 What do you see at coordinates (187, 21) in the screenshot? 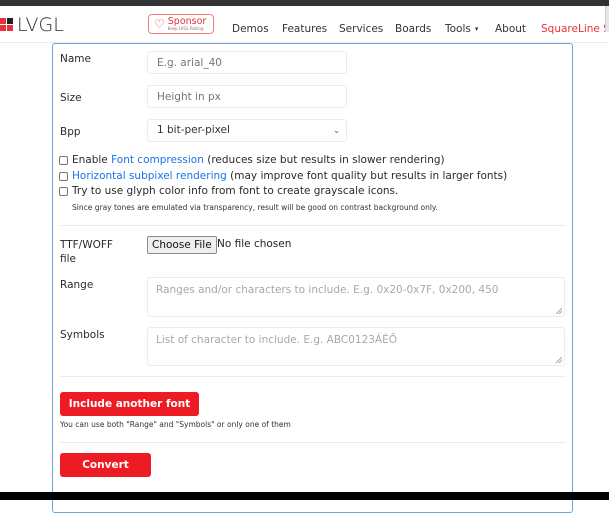
I see `sponsor-title: Sponsor` at bounding box center [187, 21].